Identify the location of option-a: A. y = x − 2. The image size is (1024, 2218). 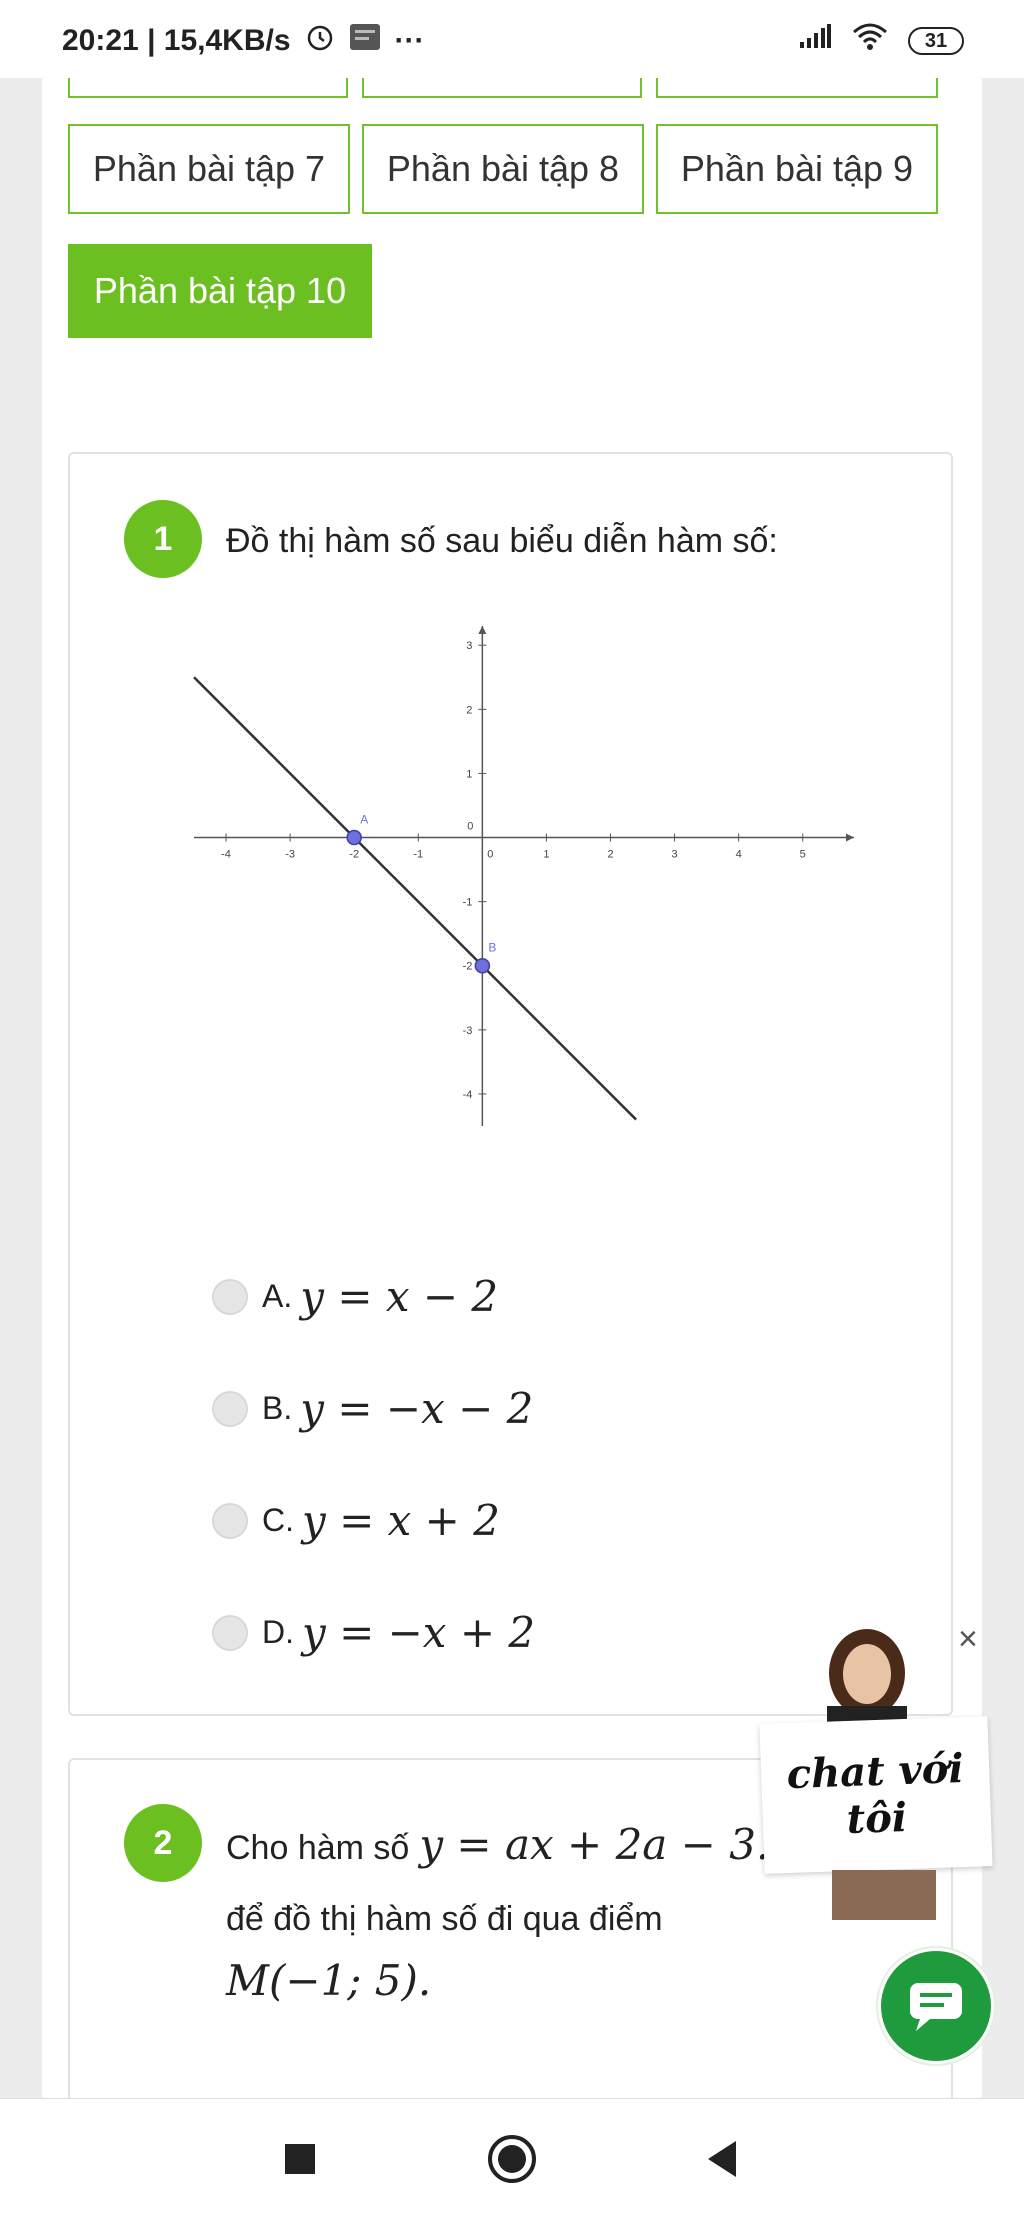
(355, 1296).